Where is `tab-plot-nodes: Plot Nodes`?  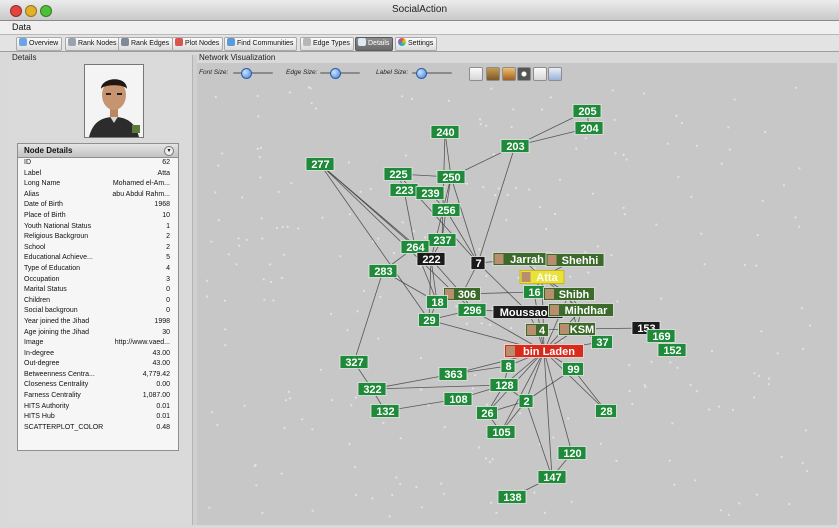
tab-plot-nodes: Plot Nodes is located at coordinates (198, 44).